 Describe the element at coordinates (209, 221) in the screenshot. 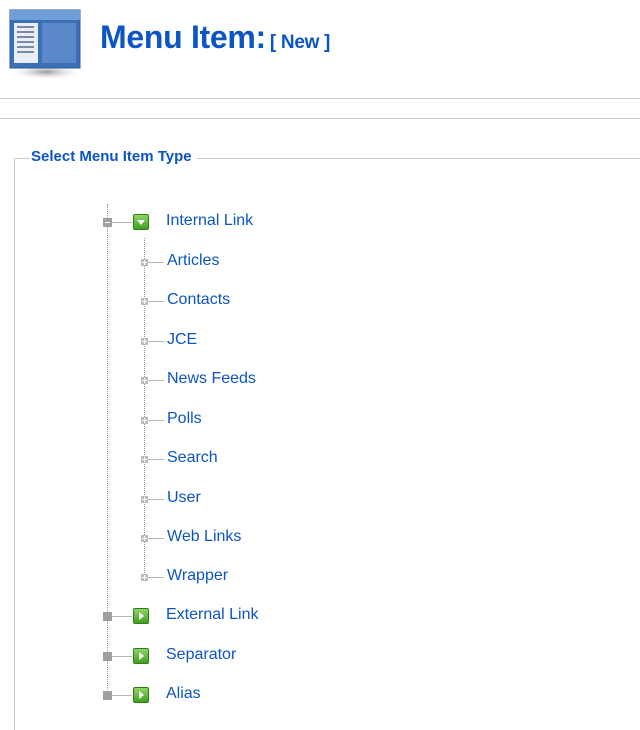

I see `tree-node-label: Internal Link` at that location.